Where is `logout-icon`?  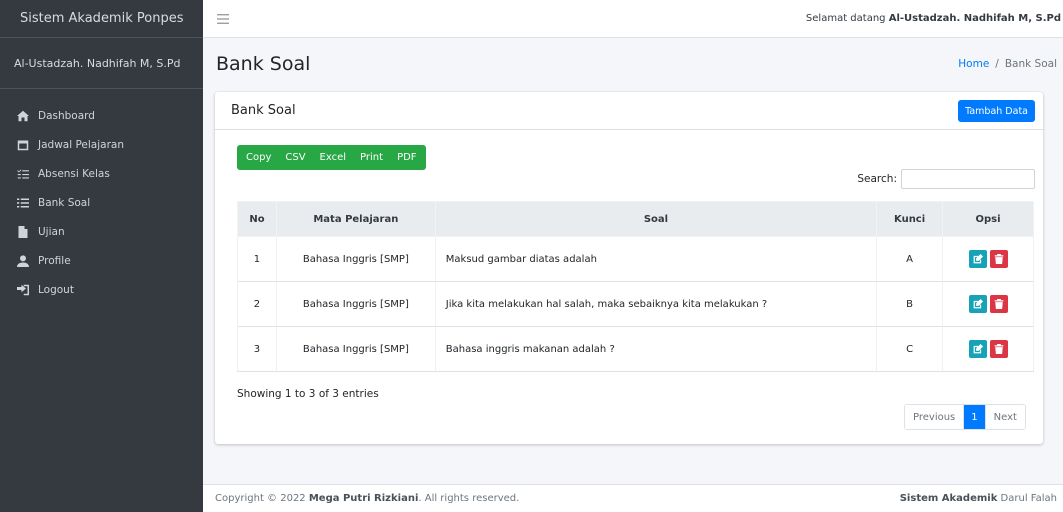 logout-icon is located at coordinates (23, 290).